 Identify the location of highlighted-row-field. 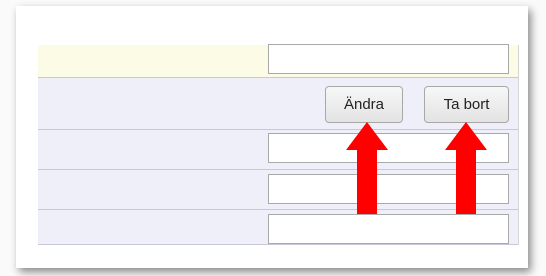
(388, 59).